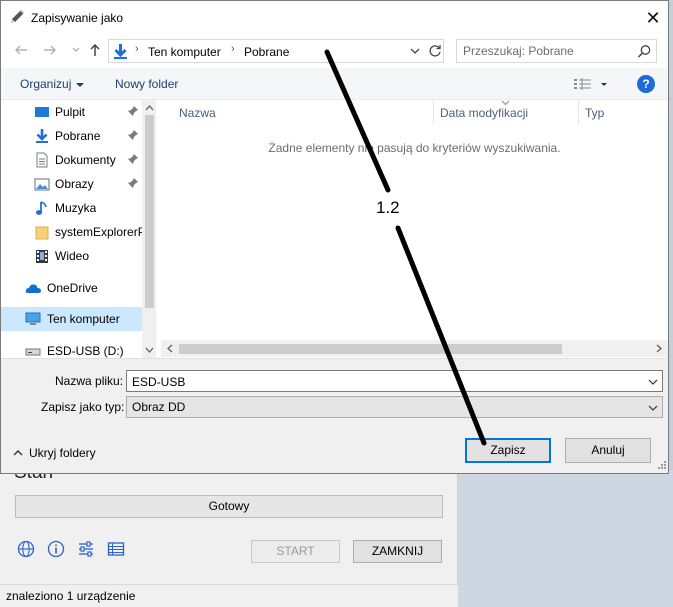 Image resolution: width=673 pixels, height=607 pixels. I want to click on download-icon, so click(42, 136).